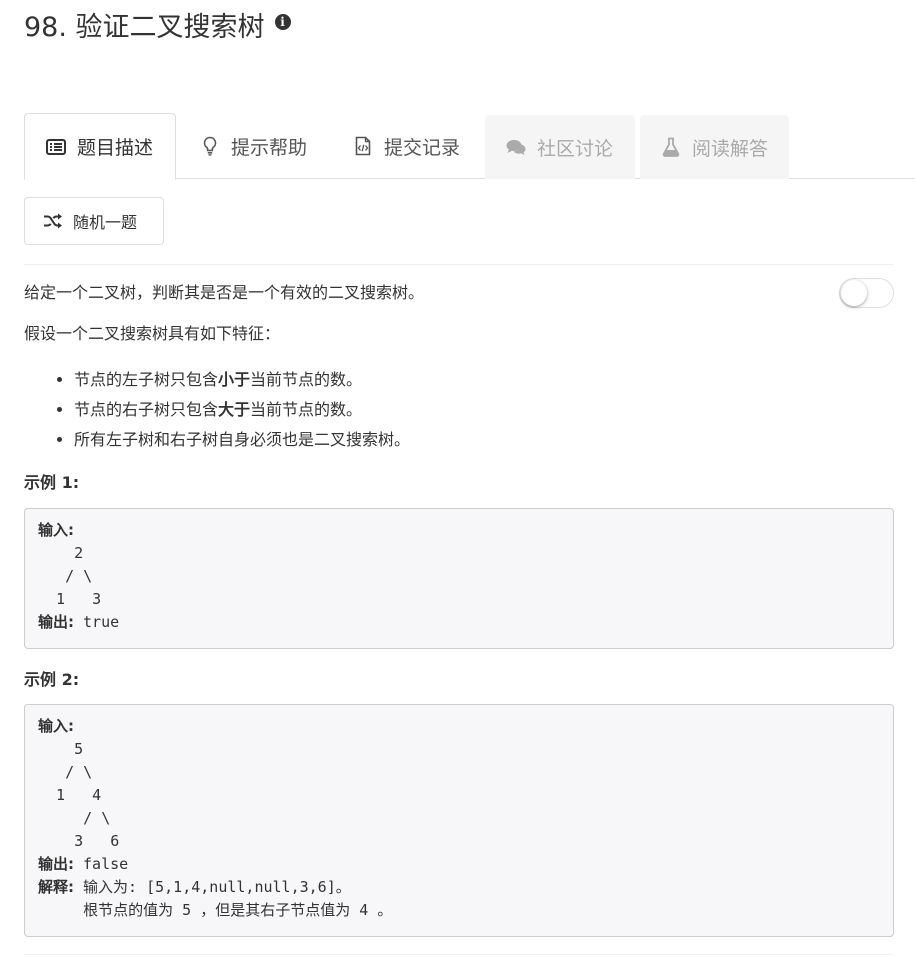  Describe the element at coordinates (269, 147) in the screenshot. I see `tab-label: 提示帮助` at that location.